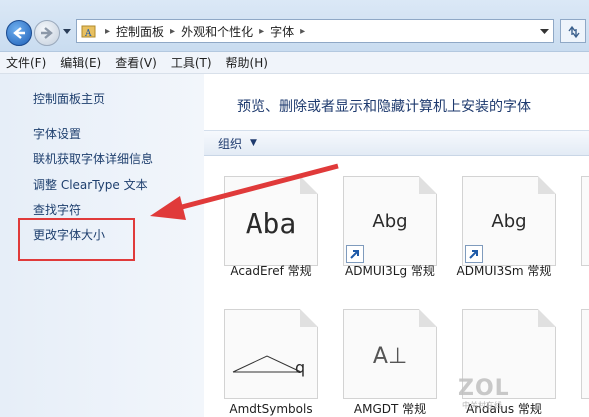  Describe the element at coordinates (217, 31) in the screenshot. I see `crumb-appearance: 外观和个性化` at that location.